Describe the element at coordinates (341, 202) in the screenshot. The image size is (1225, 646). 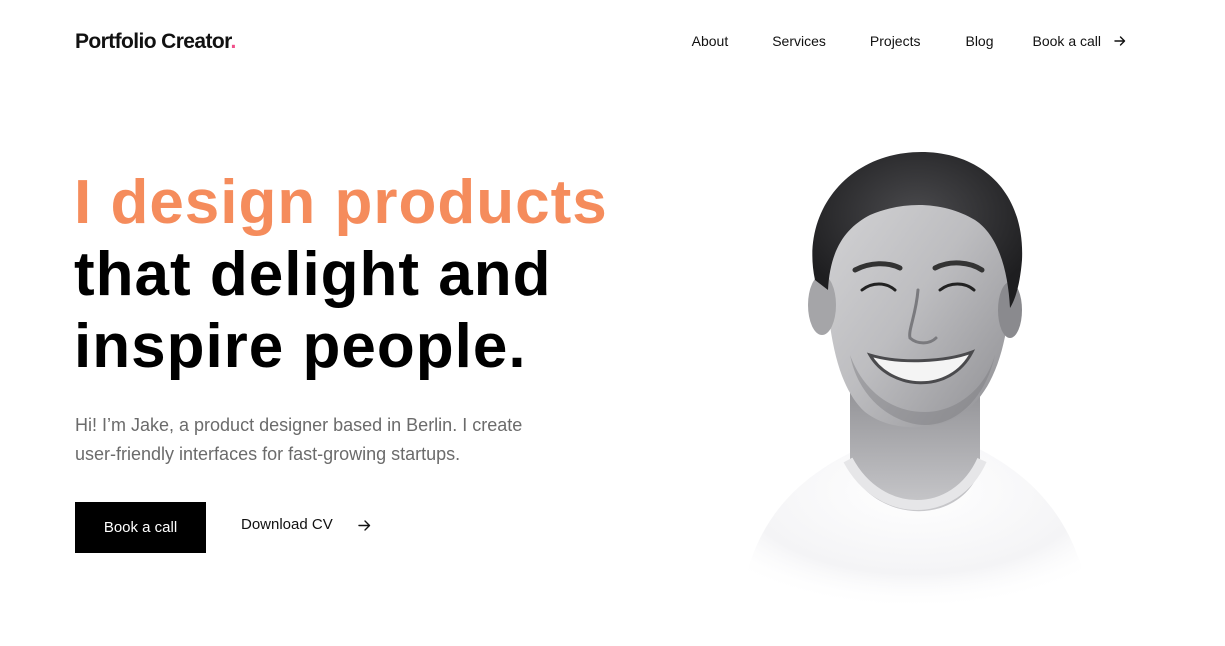
I see `headline-accent-line: I design products` at that location.